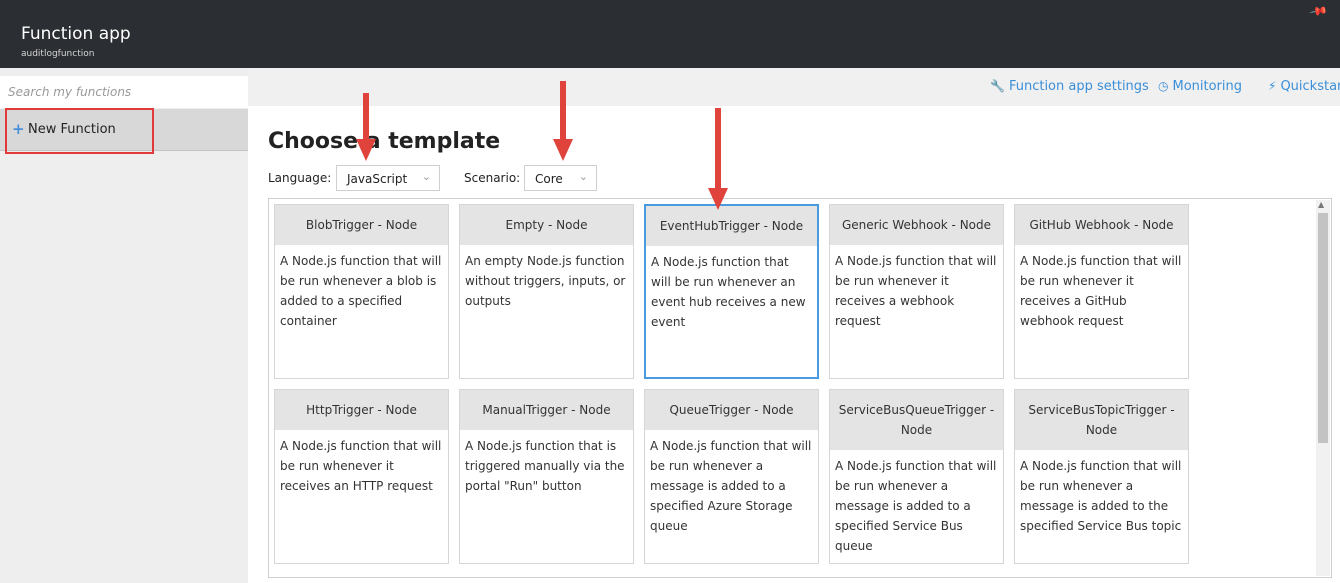 This screenshot has height=583, width=1340. Describe the element at coordinates (670, 34) in the screenshot. I see `app-header: Function app auditlogfunction 📌` at that location.